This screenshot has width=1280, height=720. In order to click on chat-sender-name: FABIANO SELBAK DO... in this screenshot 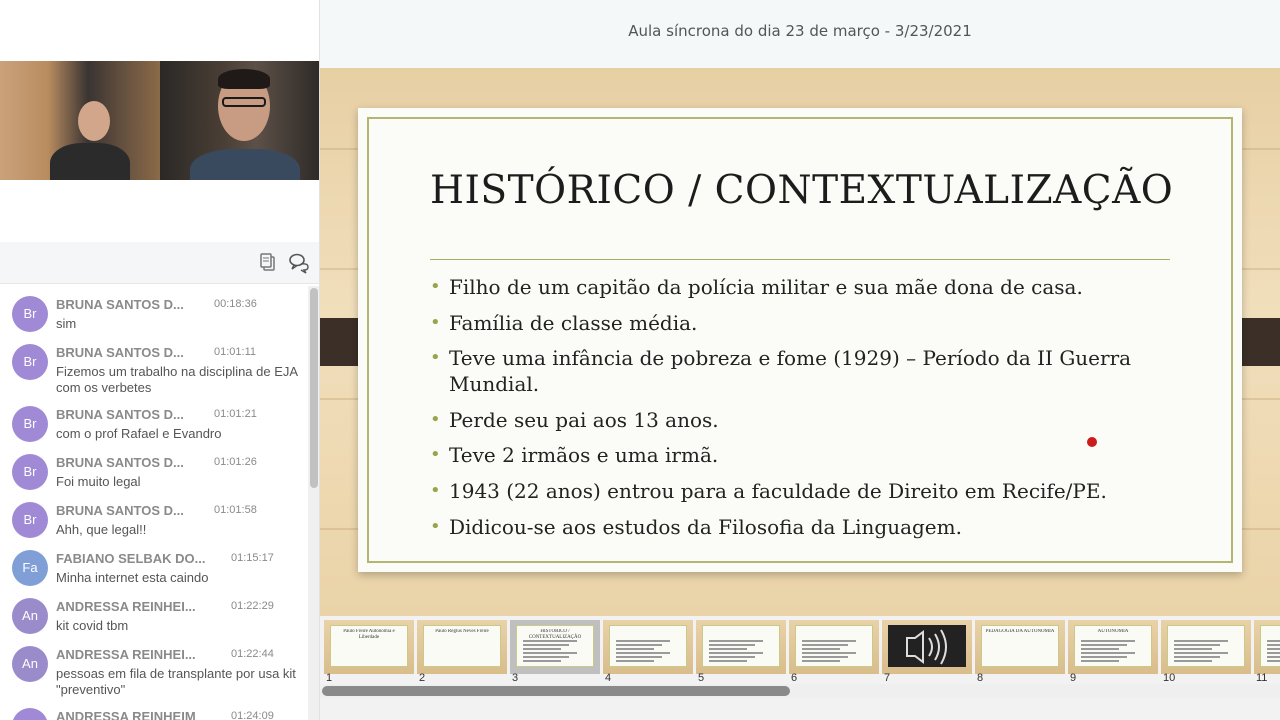, I will do `click(131, 558)`.